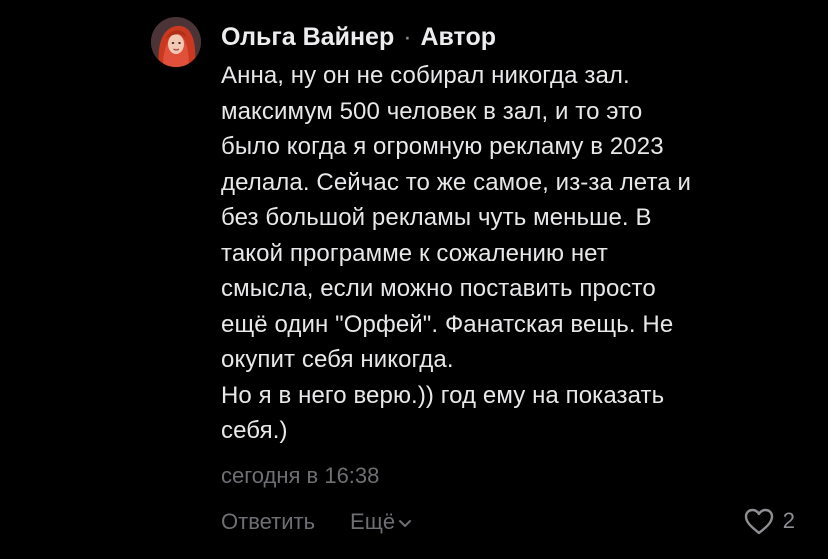 Image resolution: width=828 pixels, height=559 pixels. Describe the element at coordinates (307, 37) in the screenshot. I see `author-name: Ольга Вайнер` at that location.